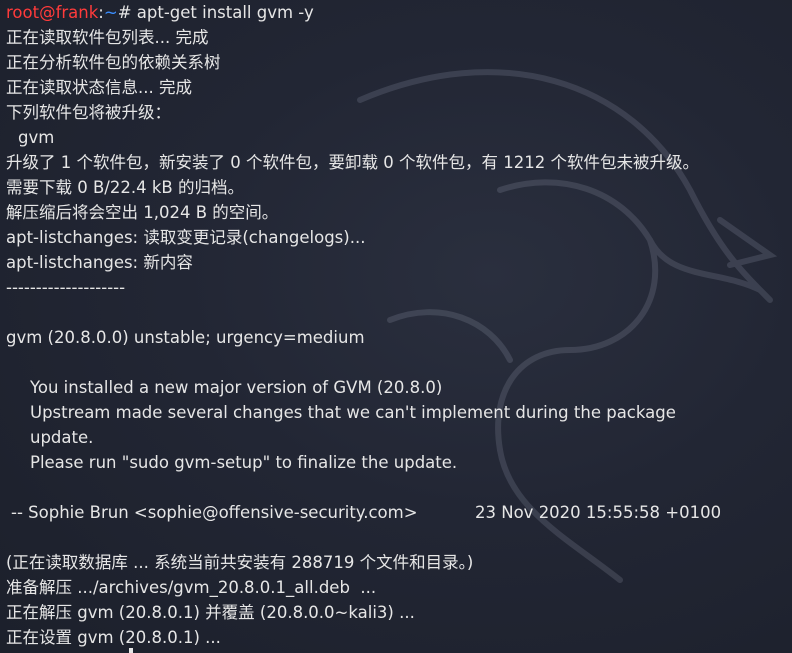  What do you see at coordinates (62, 437) in the screenshot?
I see `output-news-line3: update.` at bounding box center [62, 437].